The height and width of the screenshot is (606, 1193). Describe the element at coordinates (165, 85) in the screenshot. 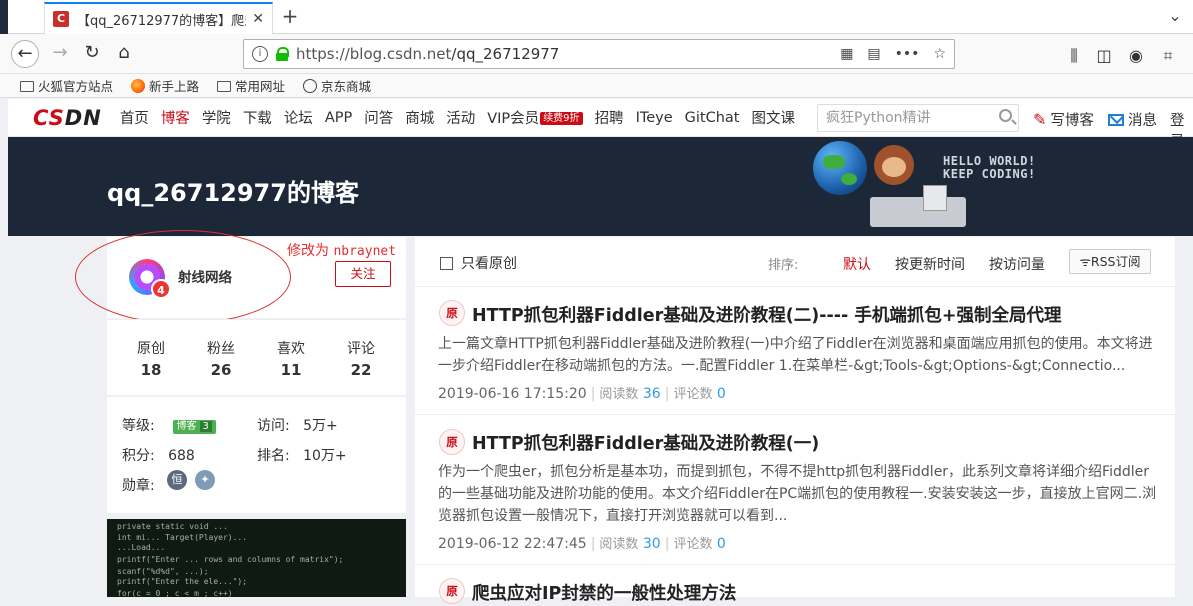

I see `bookmark-item: 新手上路` at that location.